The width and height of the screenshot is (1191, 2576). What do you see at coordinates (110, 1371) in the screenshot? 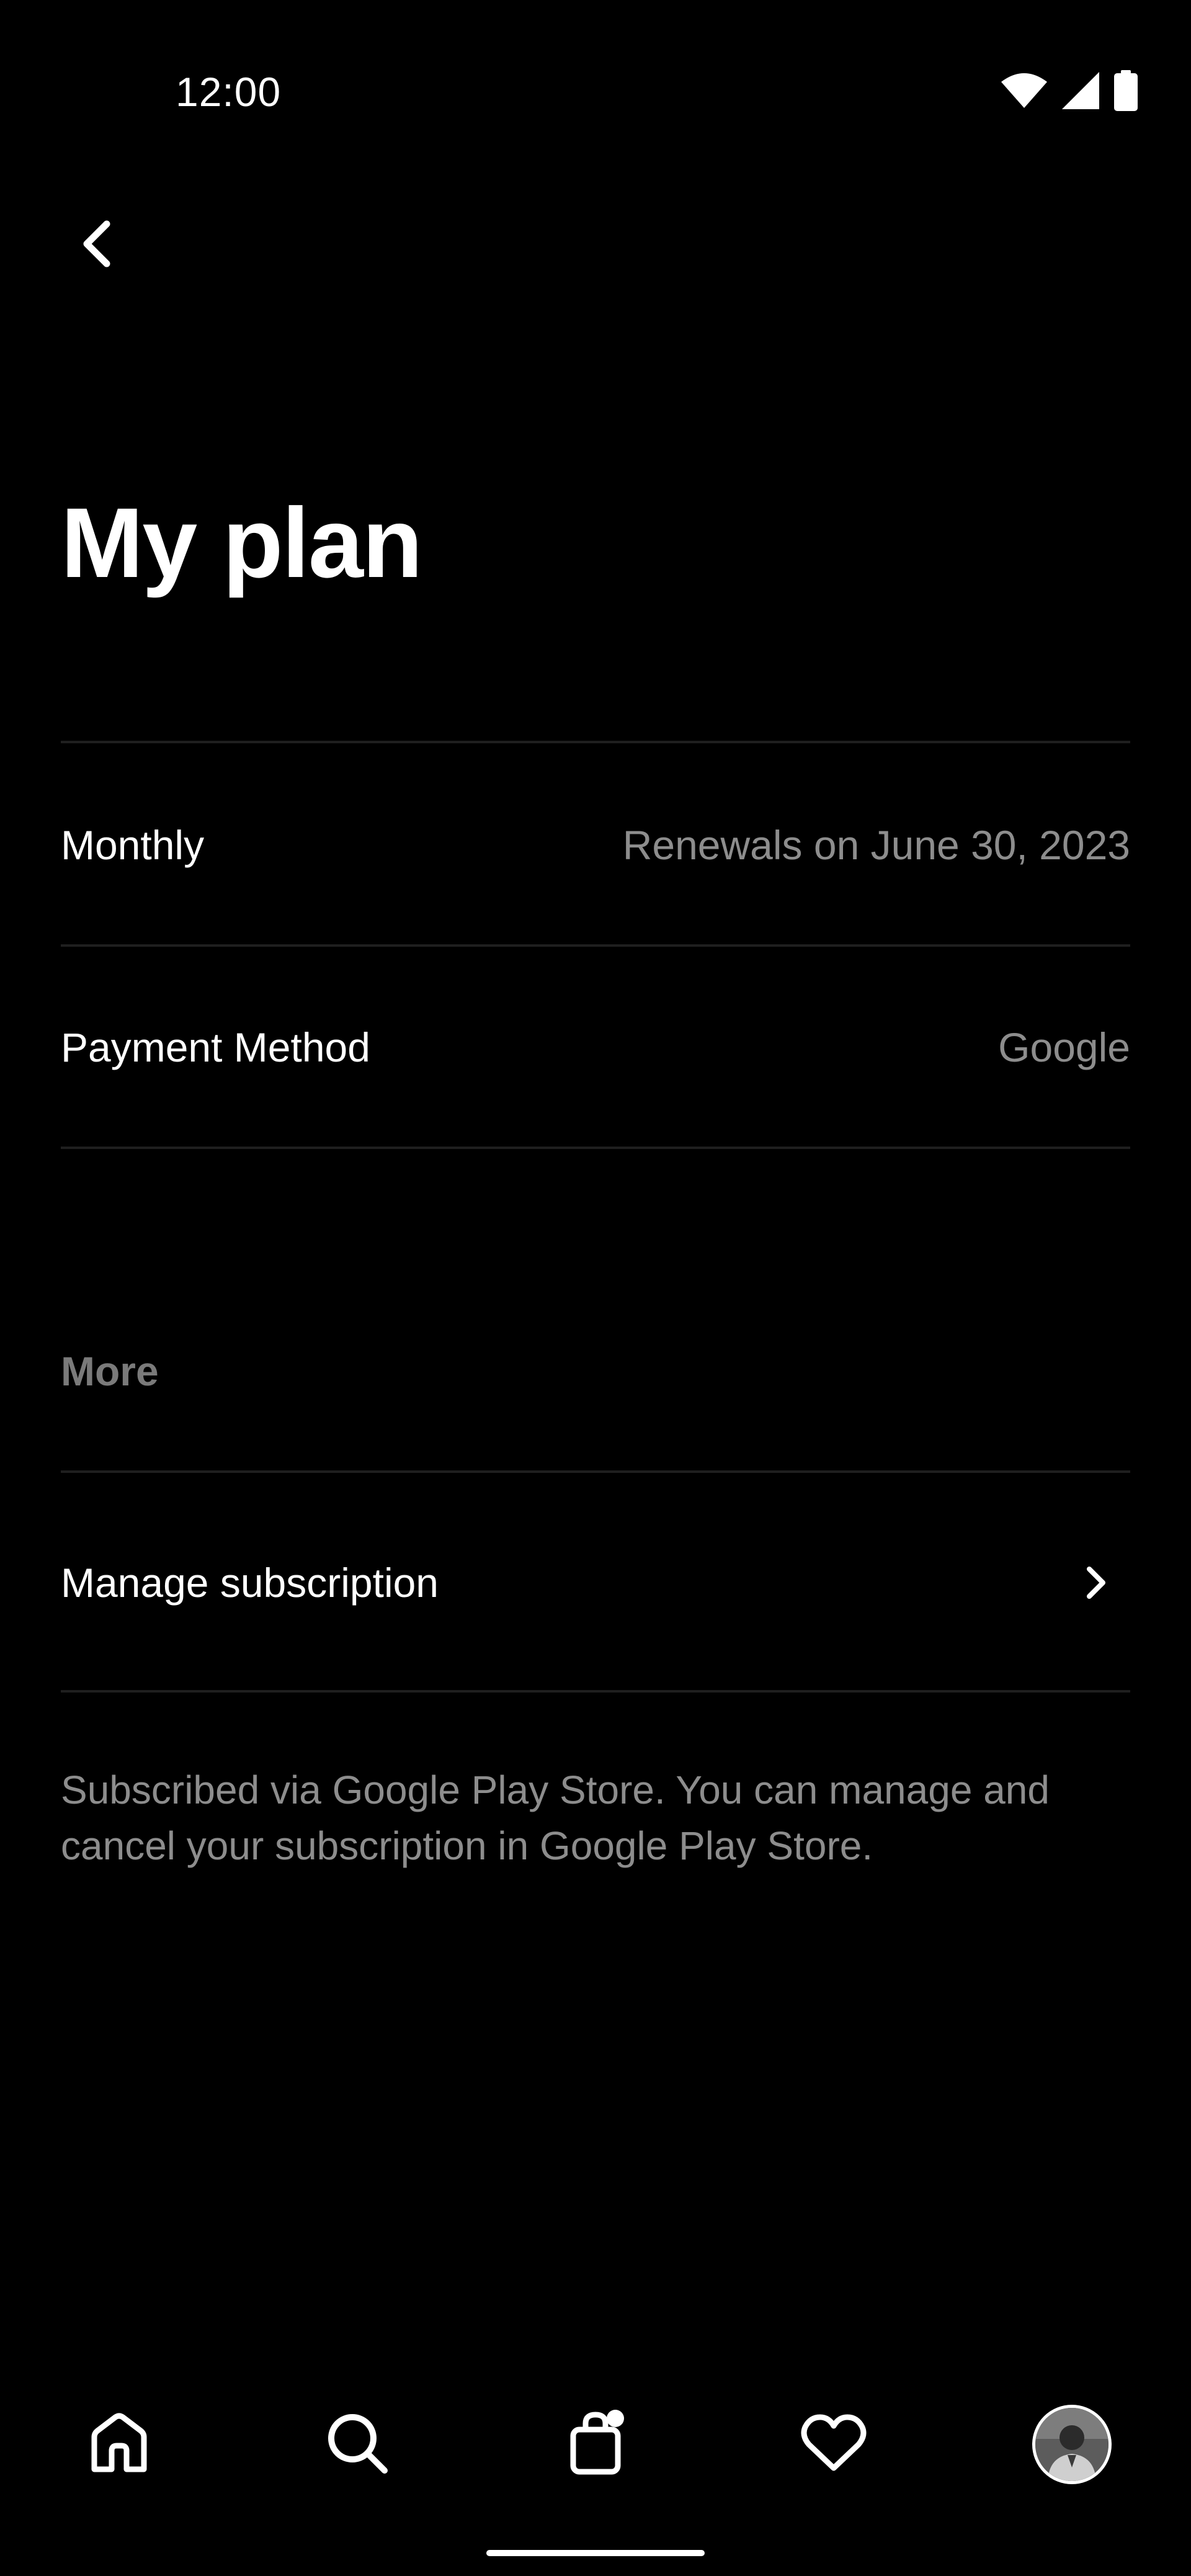
I see `section-heading-more: More` at bounding box center [110, 1371].